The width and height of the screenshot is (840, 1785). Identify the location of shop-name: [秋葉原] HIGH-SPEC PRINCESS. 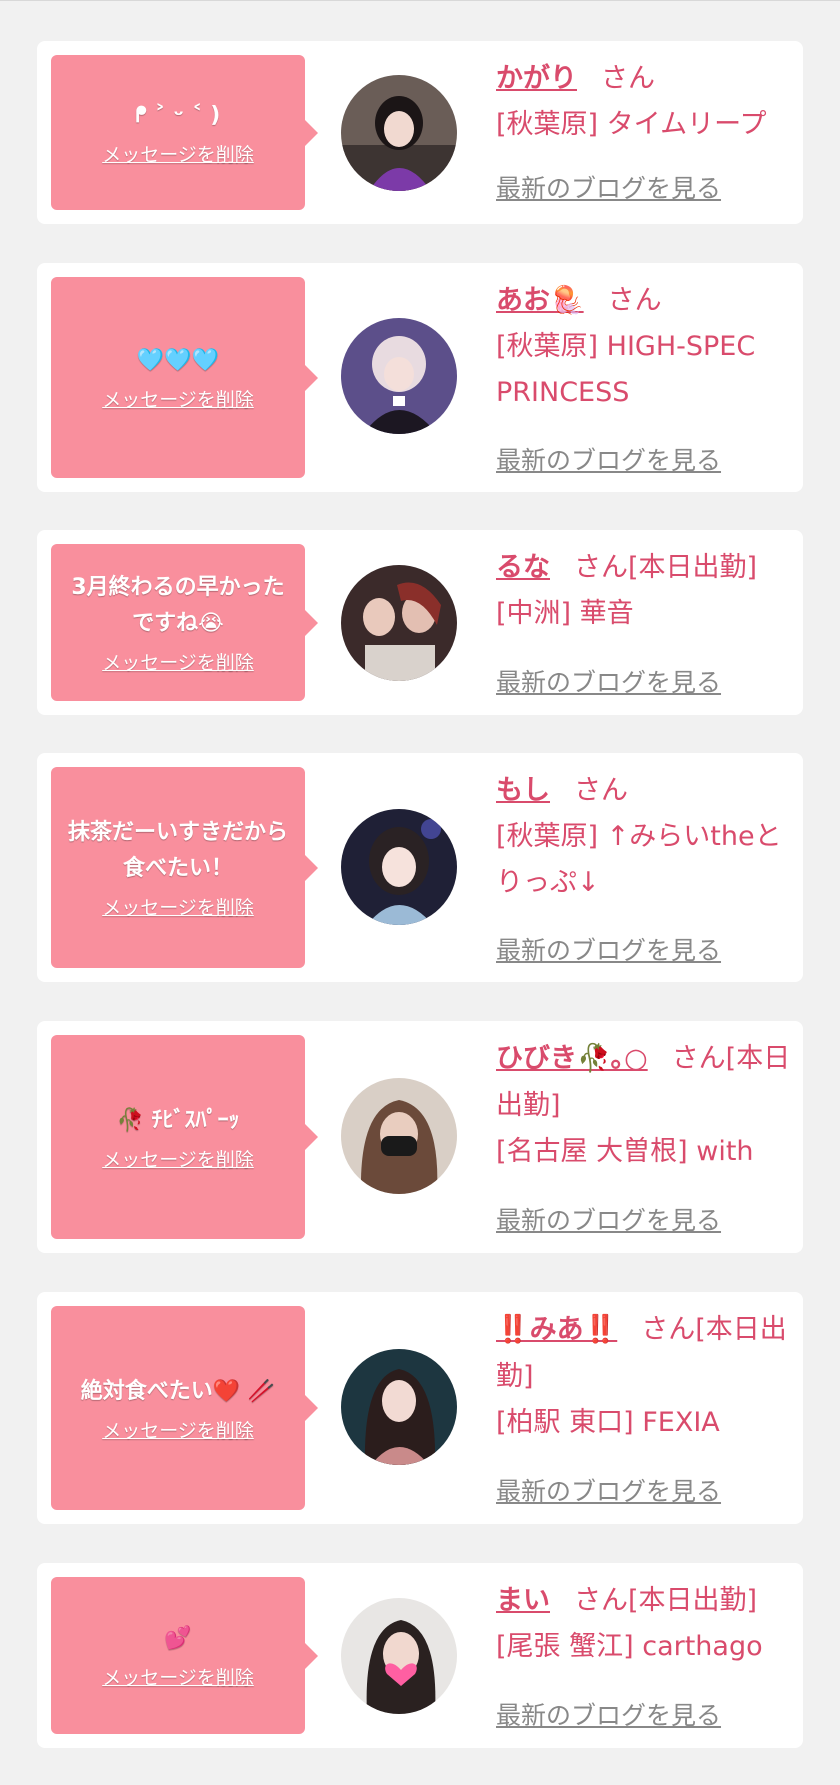
(626, 369).